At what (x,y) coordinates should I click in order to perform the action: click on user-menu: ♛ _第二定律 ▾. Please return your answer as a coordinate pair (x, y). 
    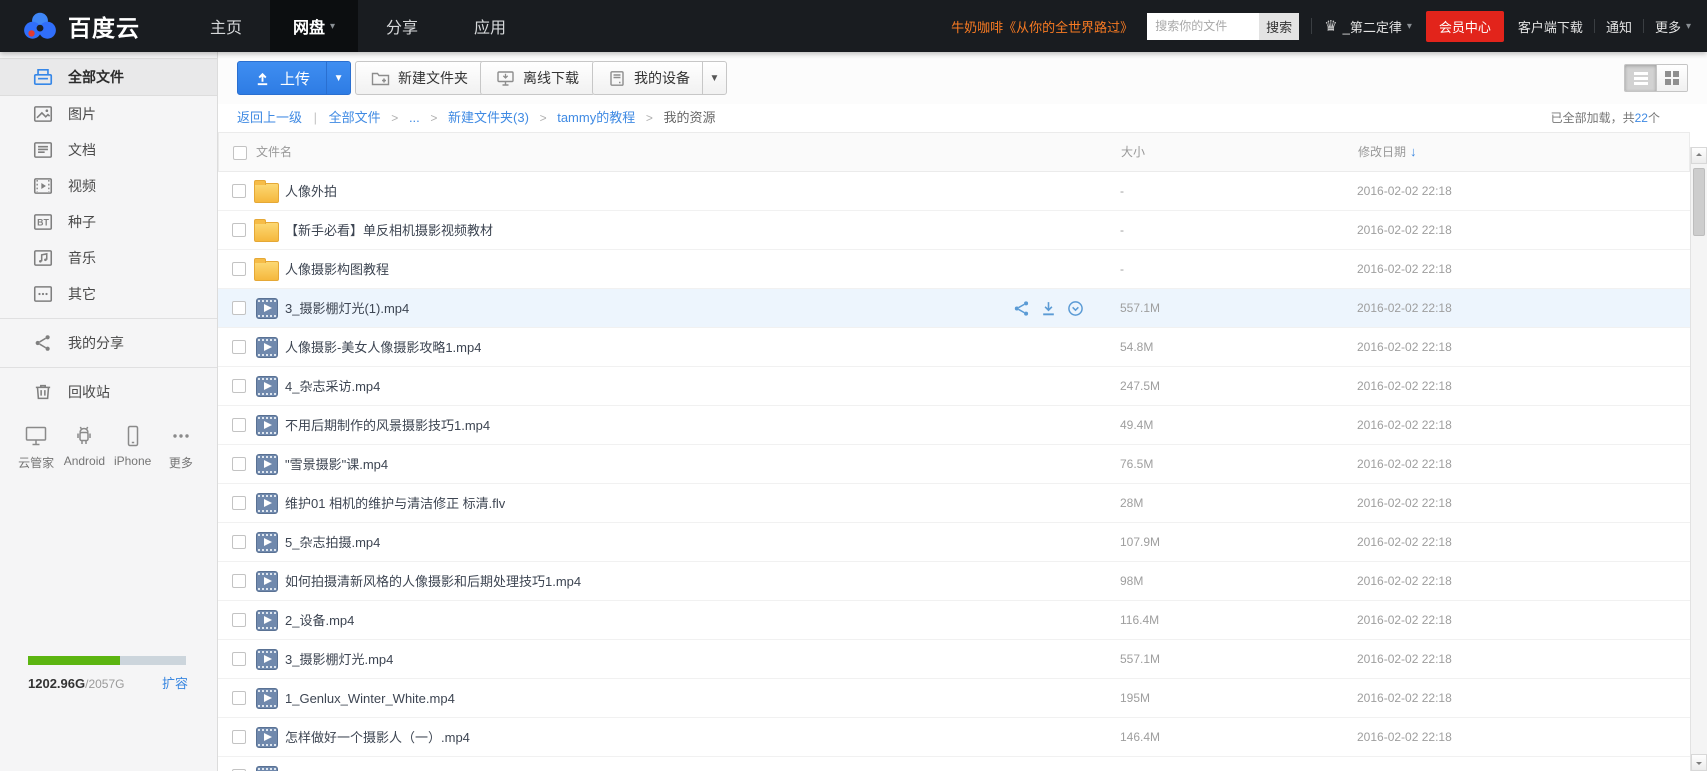
    Looking at the image, I should click on (1368, 26).